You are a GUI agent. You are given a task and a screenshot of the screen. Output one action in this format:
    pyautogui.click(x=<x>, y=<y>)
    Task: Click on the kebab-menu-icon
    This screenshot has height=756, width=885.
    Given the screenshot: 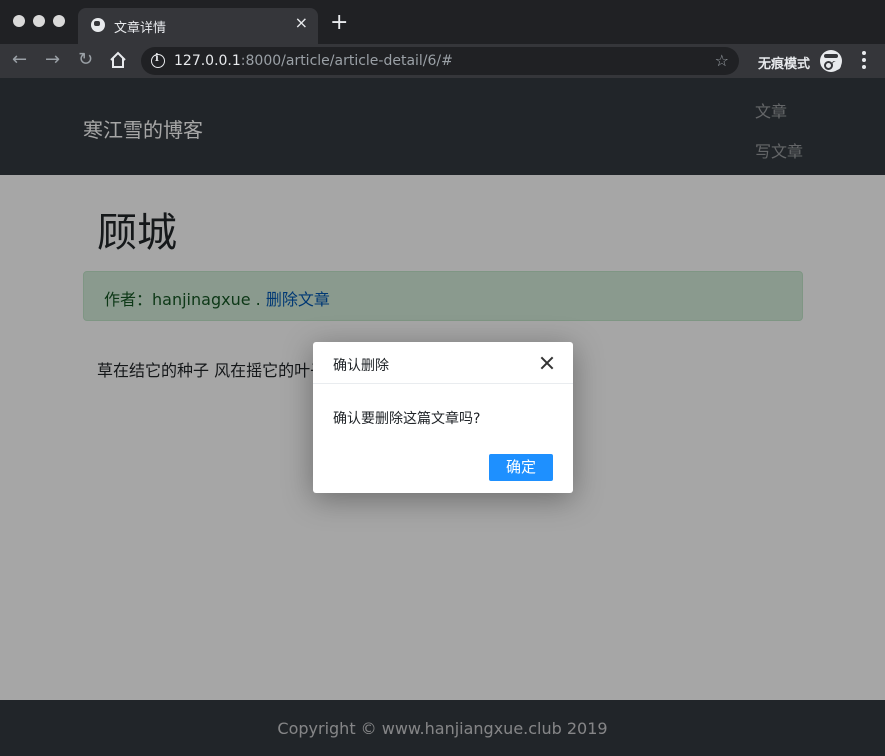 What is the action you would take?
    pyautogui.click(x=864, y=61)
    